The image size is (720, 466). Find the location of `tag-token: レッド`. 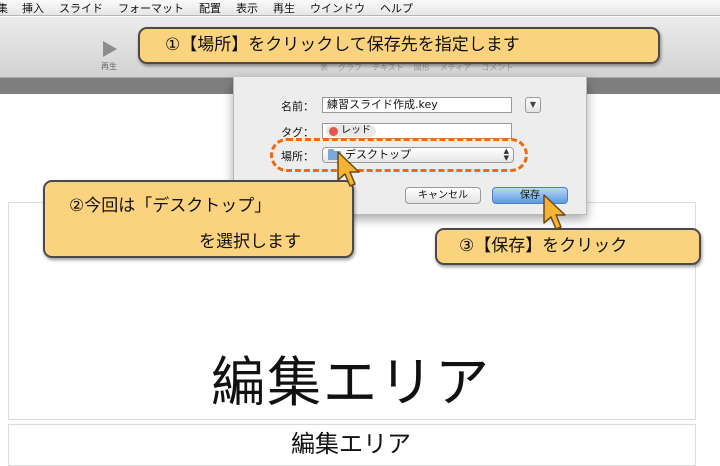

tag-token: レッド is located at coordinates (351, 131).